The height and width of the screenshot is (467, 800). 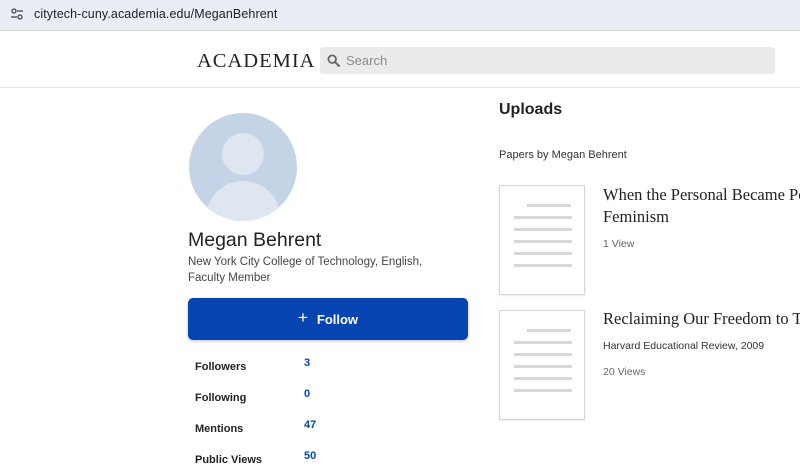 I want to click on url-text: citytech-cuny.academia.edu/MeganBehrent, so click(x=155, y=14).